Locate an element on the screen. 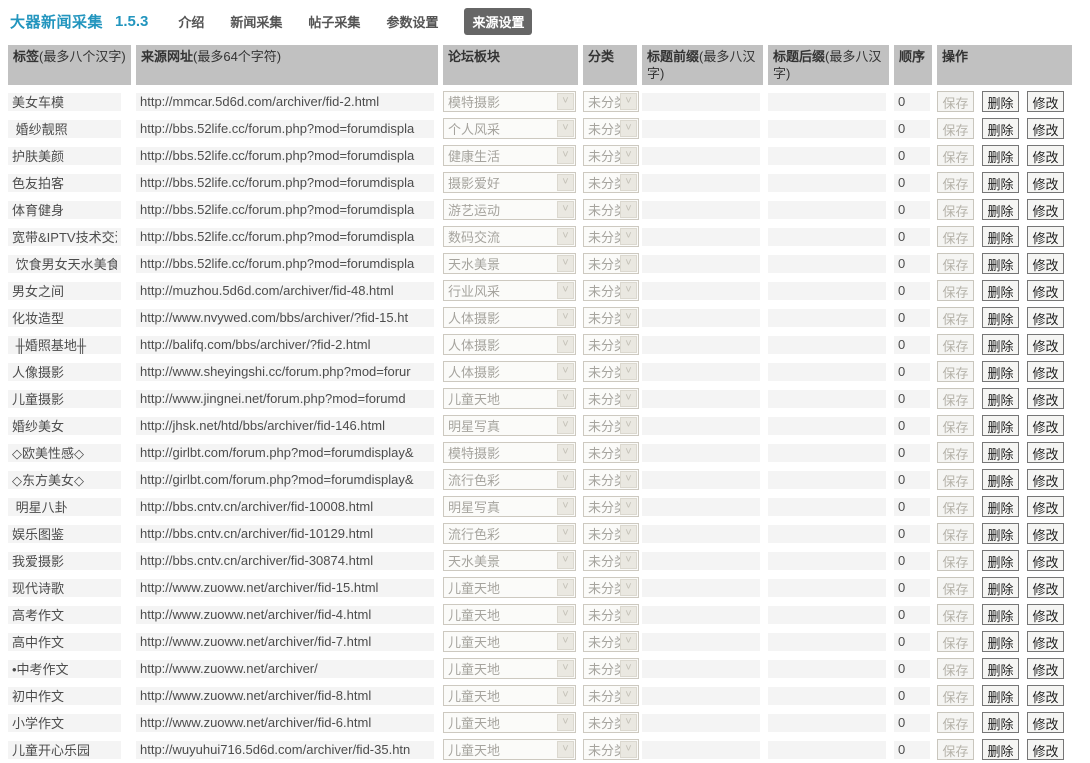 This screenshot has height=763, width=1090. forum-board-select: 游艺运动 ˅ is located at coordinates (509, 209).